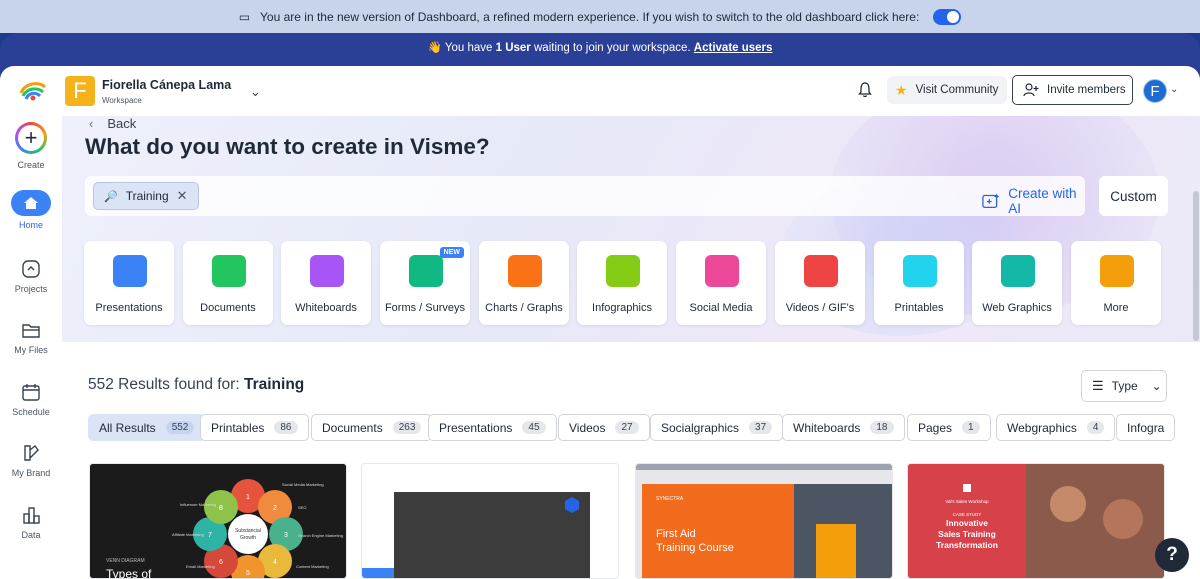 The width and height of the screenshot is (1200, 579). What do you see at coordinates (129, 283) in the screenshot?
I see `category-presentations: Presentations` at bounding box center [129, 283].